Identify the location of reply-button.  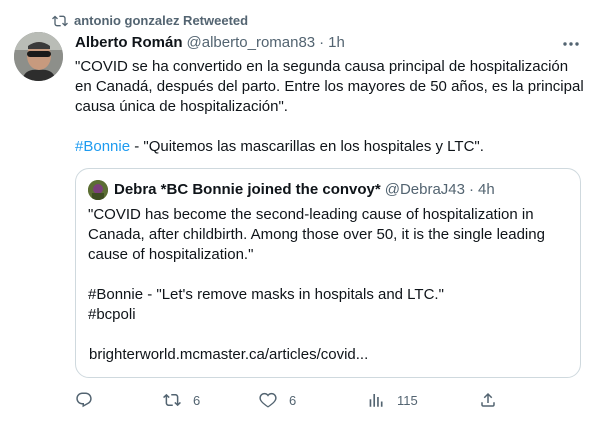
(90, 400).